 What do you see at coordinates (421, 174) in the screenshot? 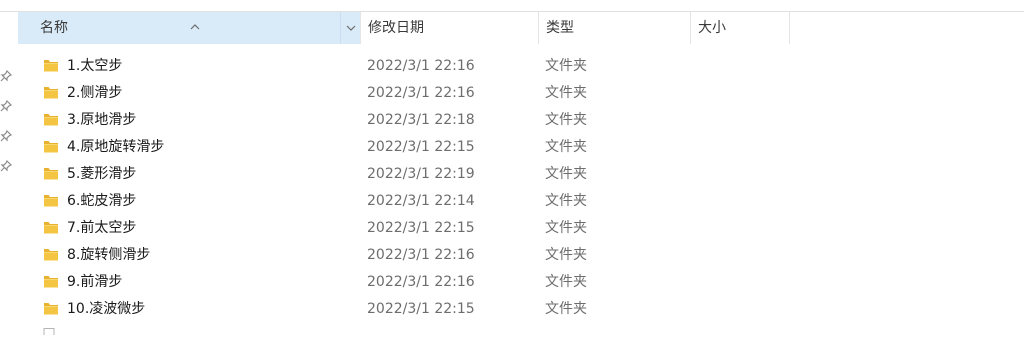
I see `item-date-modified: 2022/3/1 22:19` at bounding box center [421, 174].